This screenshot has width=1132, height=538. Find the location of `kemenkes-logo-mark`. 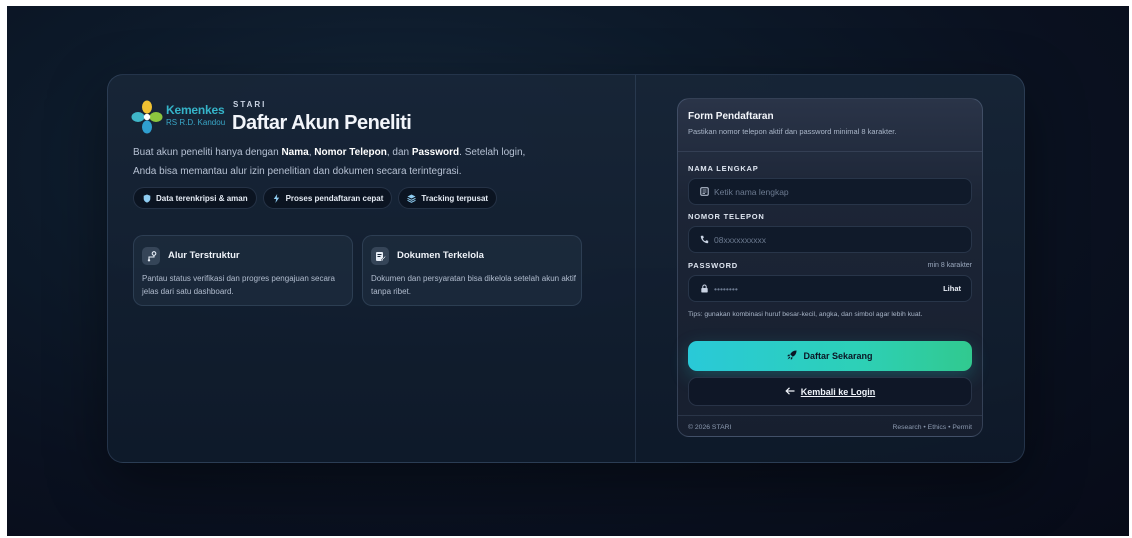

kemenkes-logo-mark is located at coordinates (147, 117).